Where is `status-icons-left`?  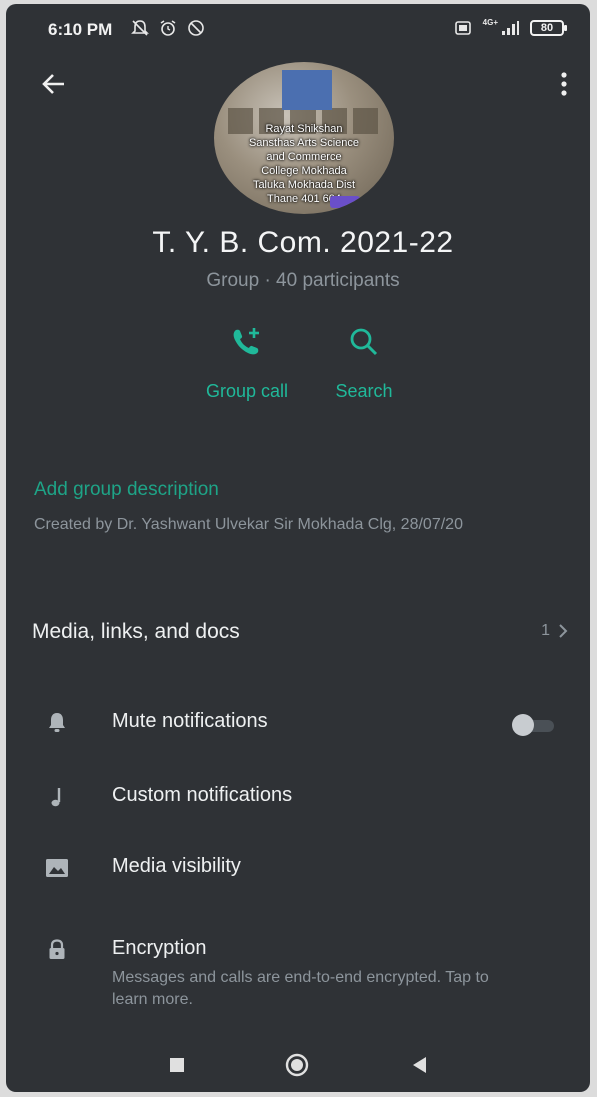 status-icons-left is located at coordinates (168, 28).